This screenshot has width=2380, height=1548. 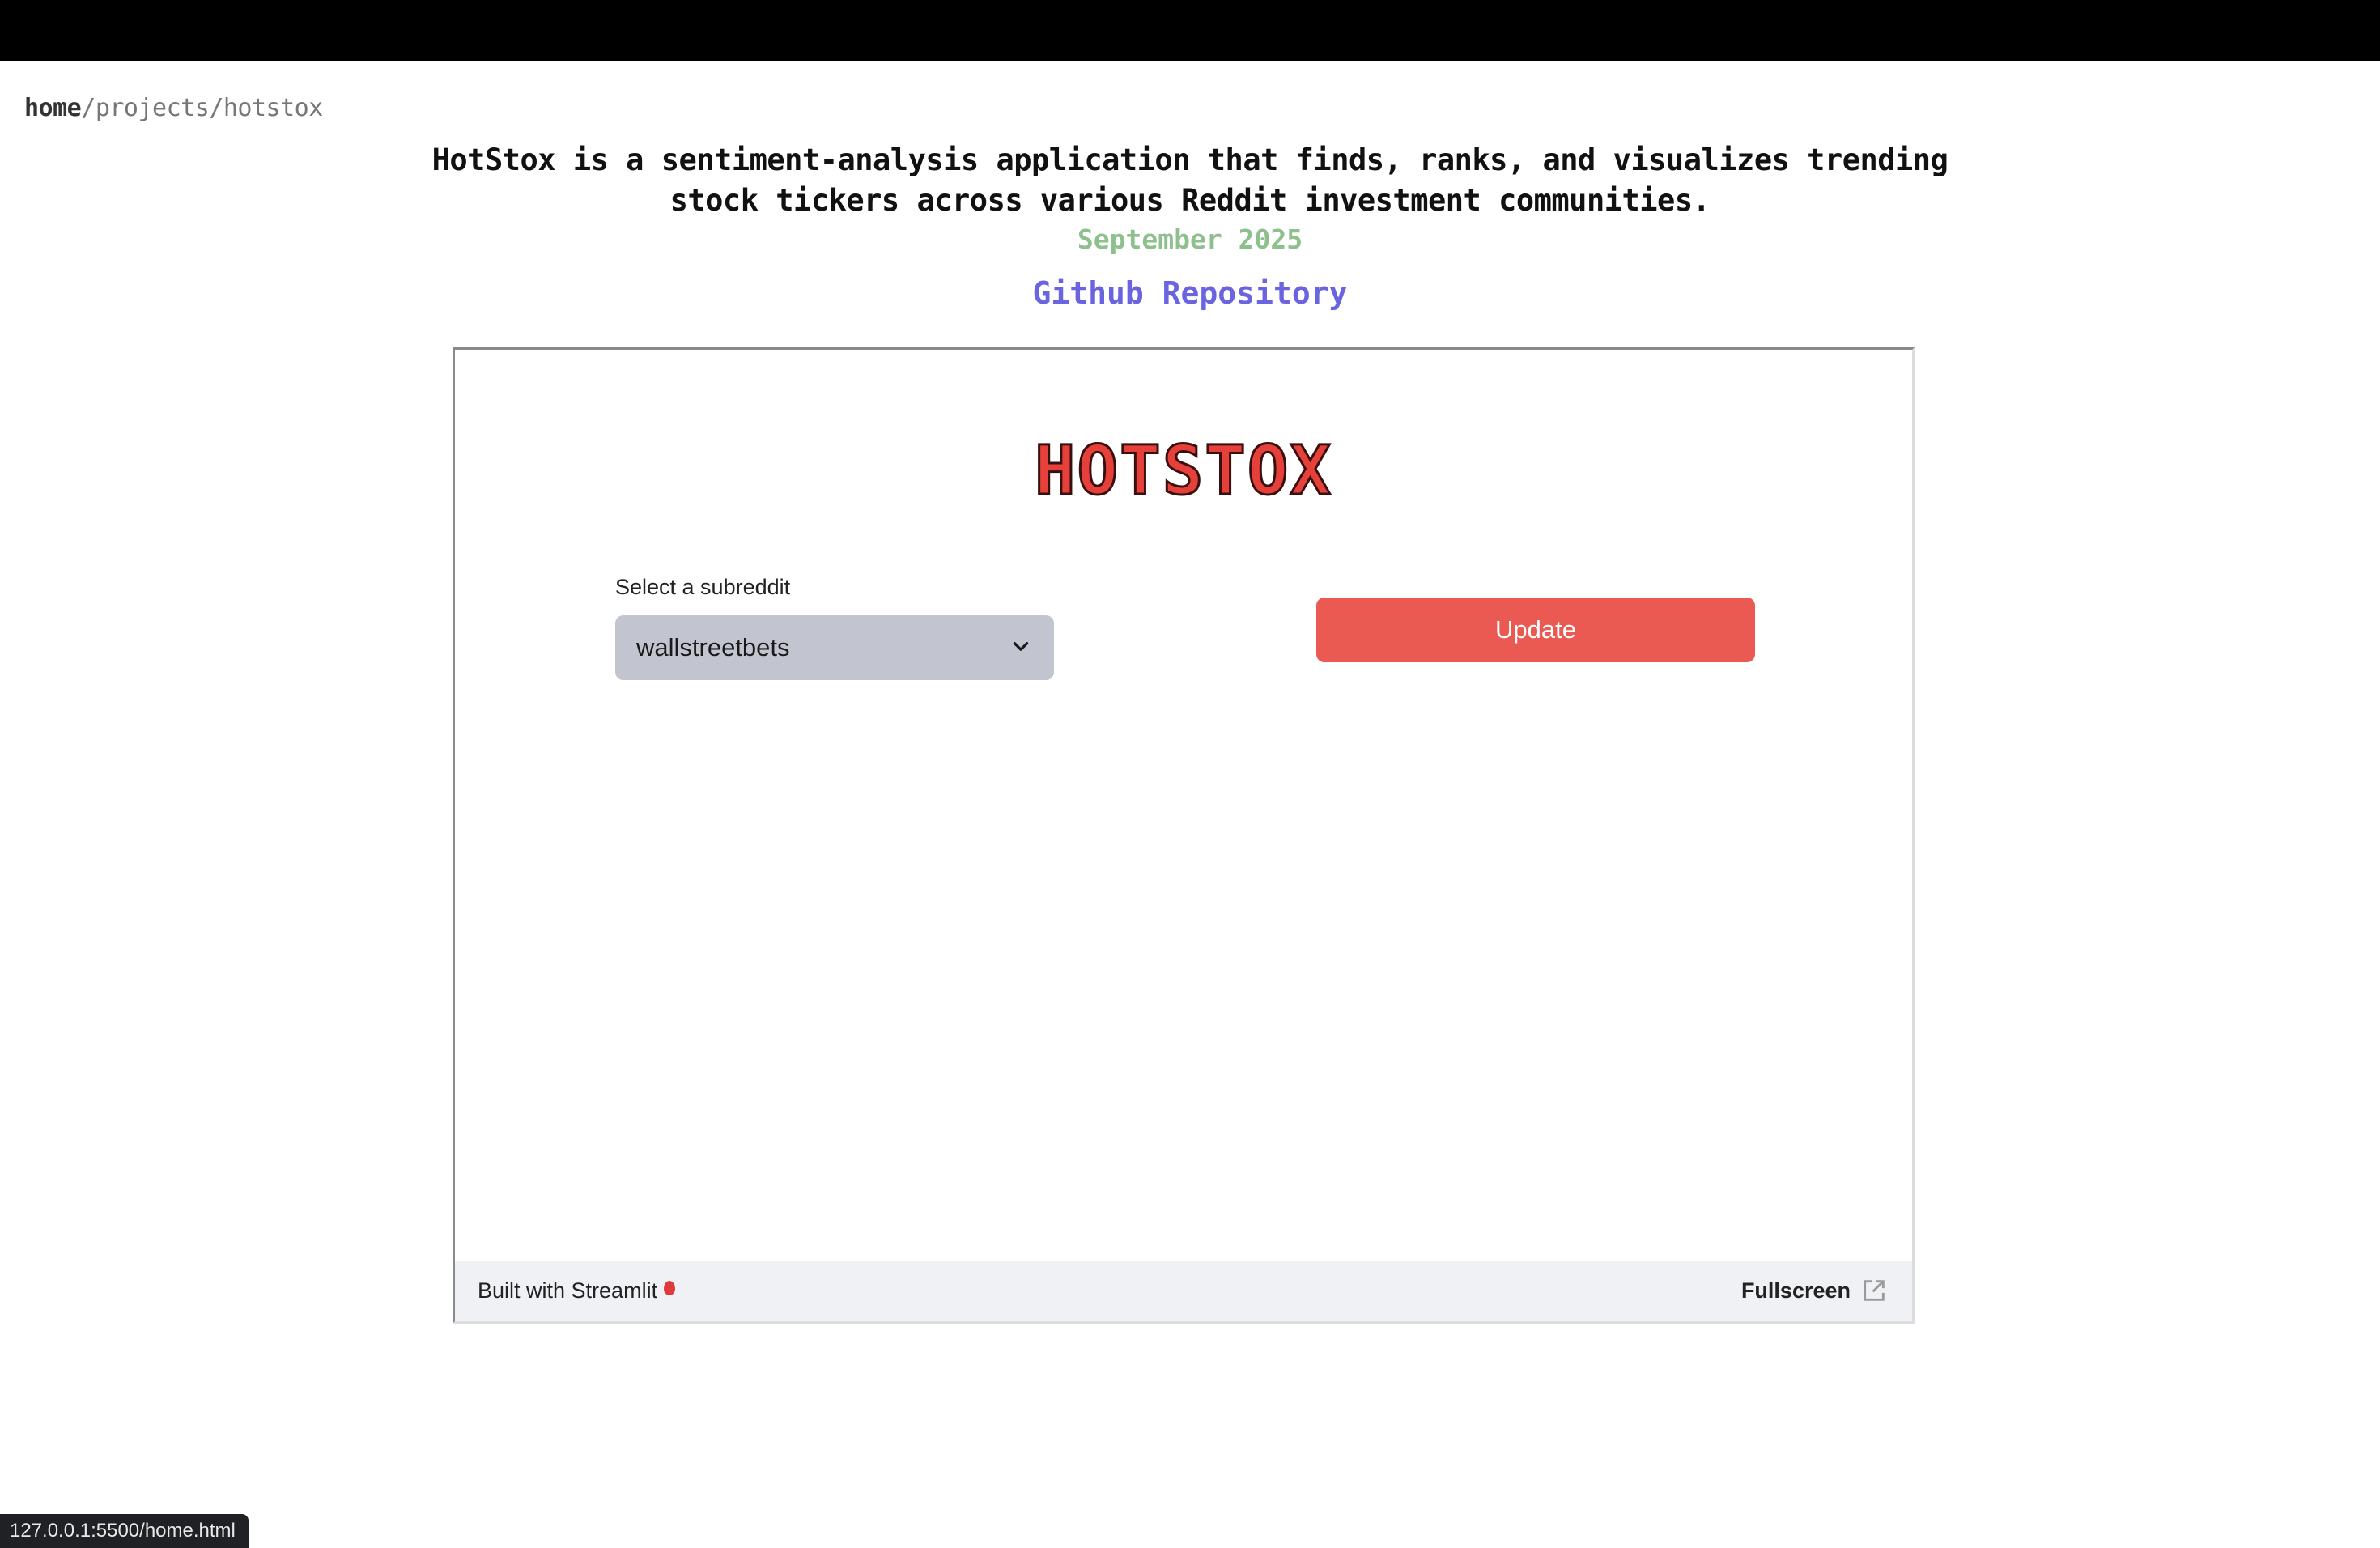 What do you see at coordinates (1874, 1290) in the screenshot?
I see `external-link-icon` at bounding box center [1874, 1290].